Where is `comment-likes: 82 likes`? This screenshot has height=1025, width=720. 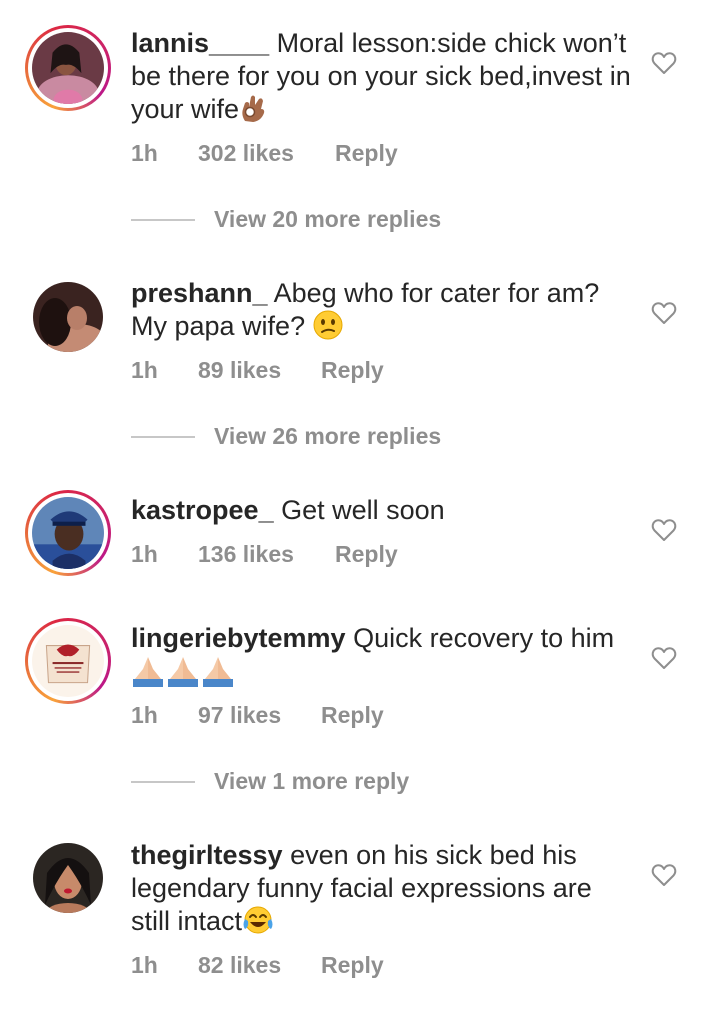
comment-likes: 82 likes is located at coordinates (259, 965).